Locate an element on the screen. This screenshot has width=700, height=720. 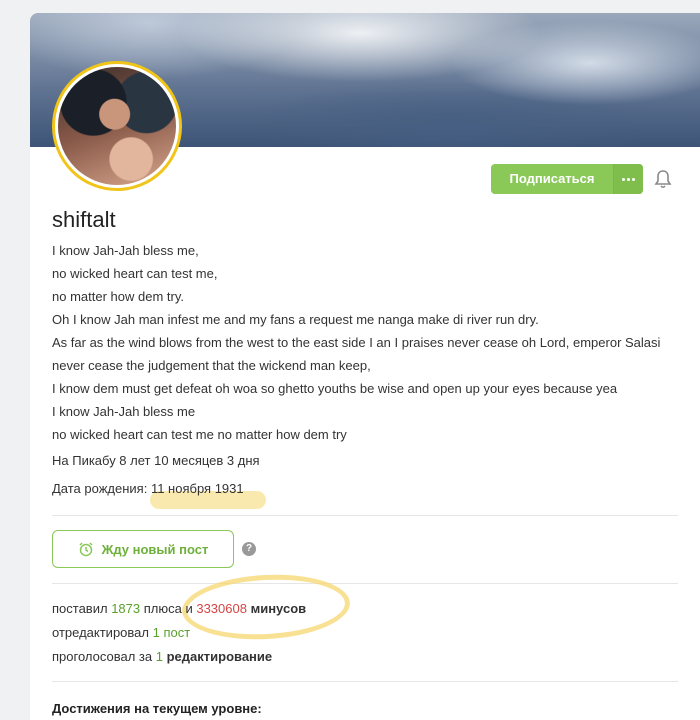
avatar-image is located at coordinates (117, 126).